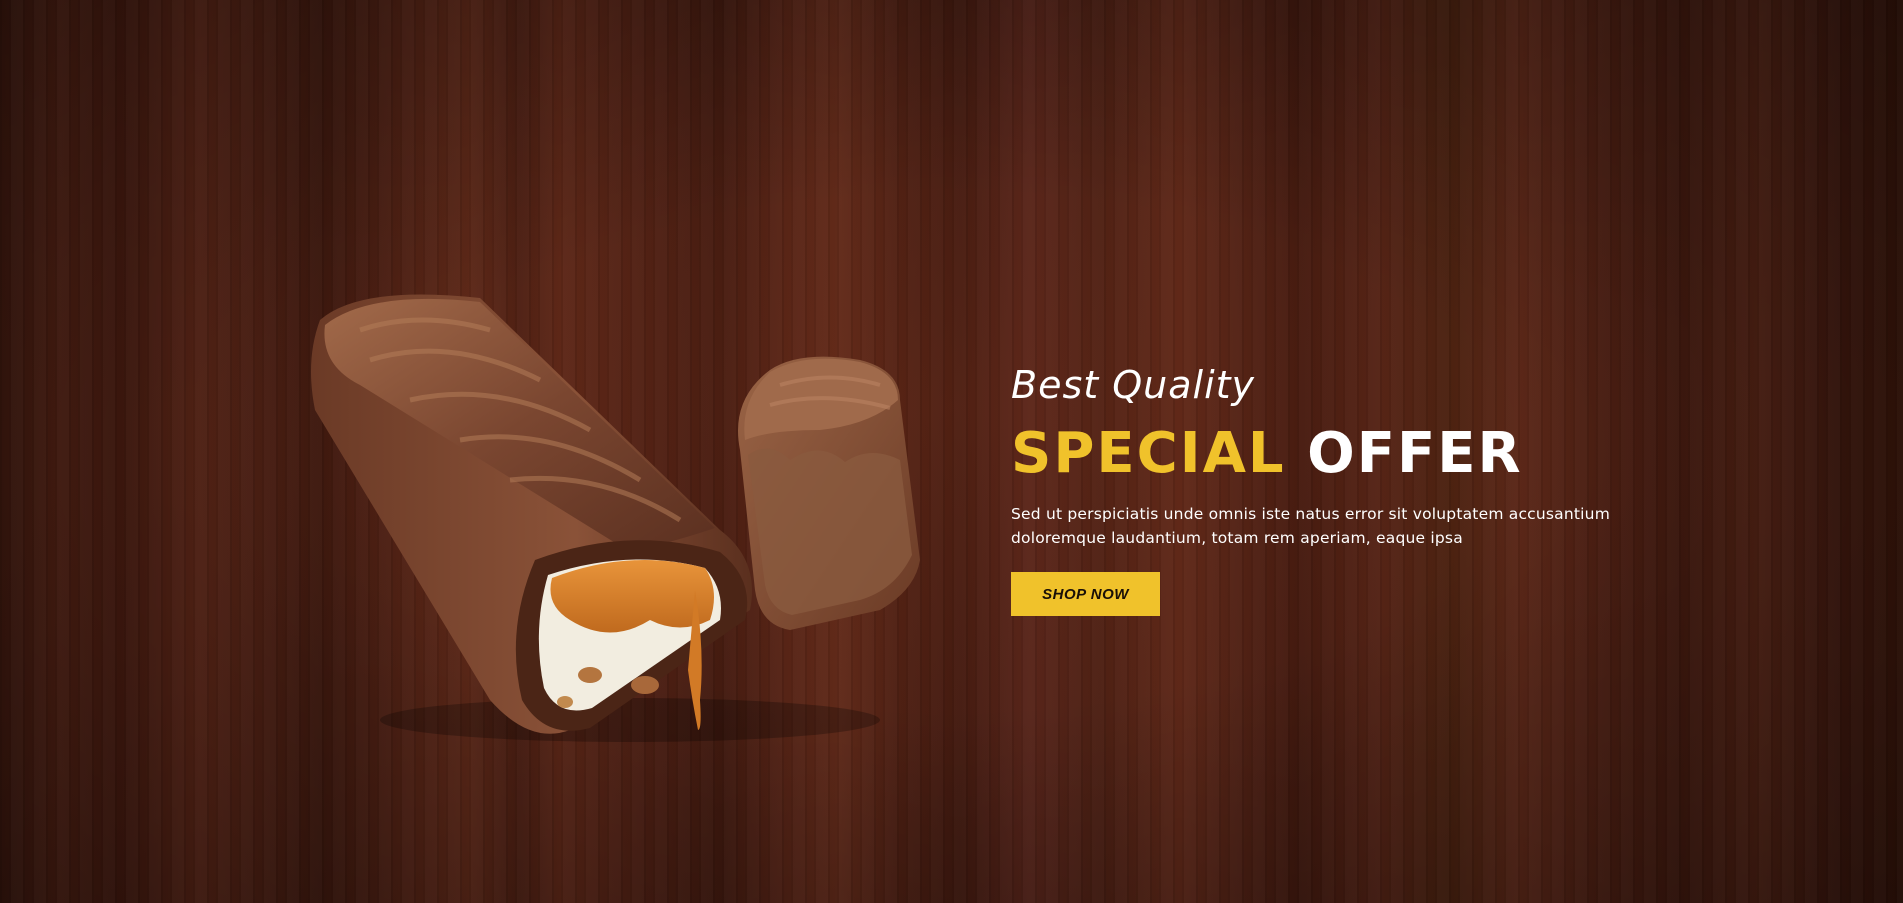 Image resolution: width=1903 pixels, height=903 pixels. Describe the element at coordinates (1085, 594) in the screenshot. I see `shop-now-button: SHOP NOW` at that location.